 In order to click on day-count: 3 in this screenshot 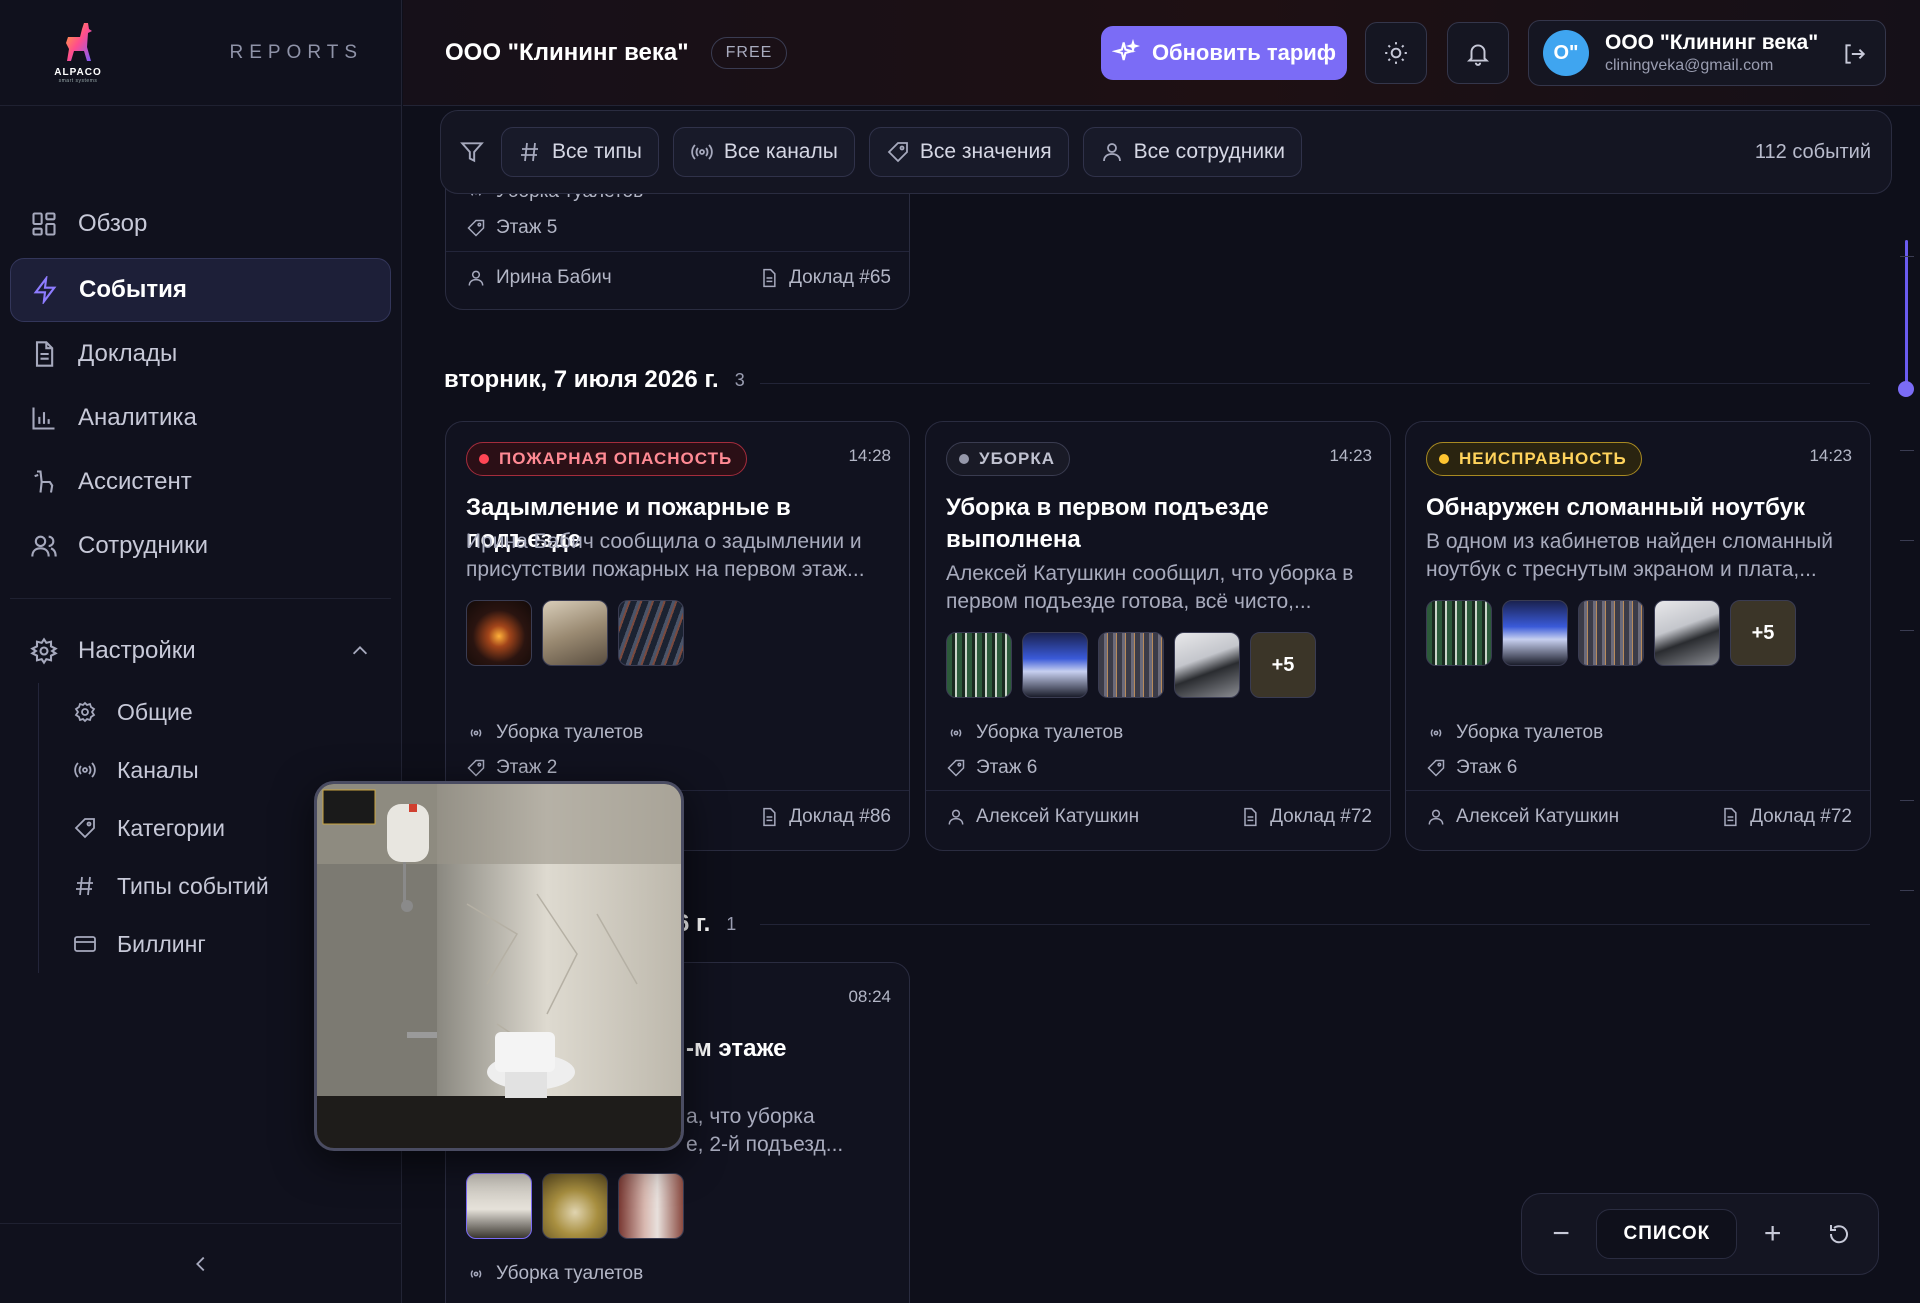, I will do `click(739, 379)`.